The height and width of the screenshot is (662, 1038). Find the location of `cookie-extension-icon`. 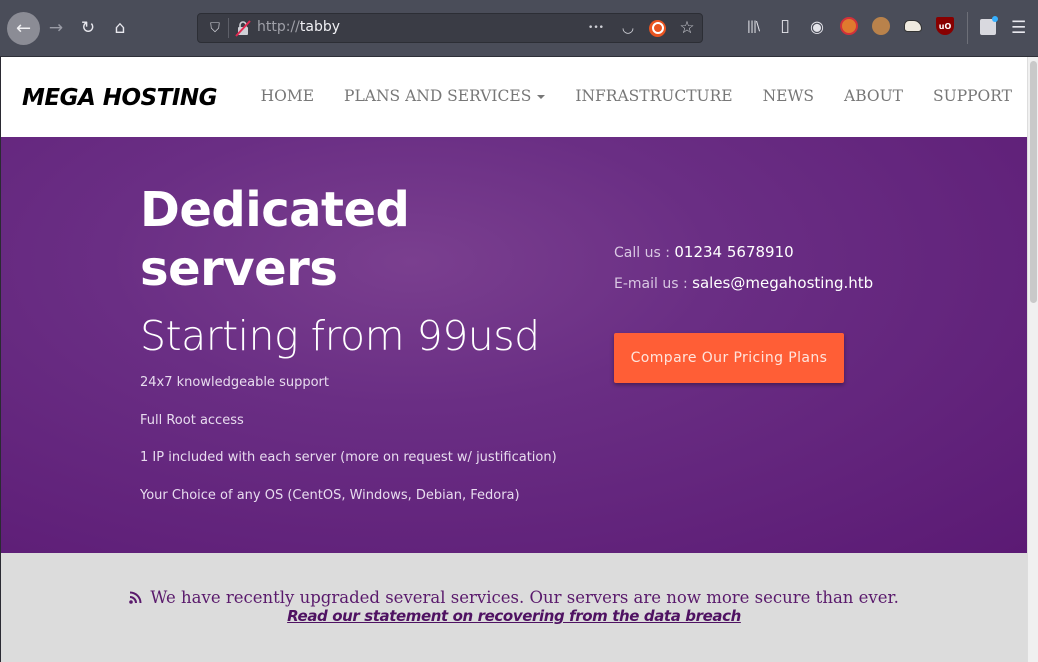

cookie-extension-icon is located at coordinates (881, 26).